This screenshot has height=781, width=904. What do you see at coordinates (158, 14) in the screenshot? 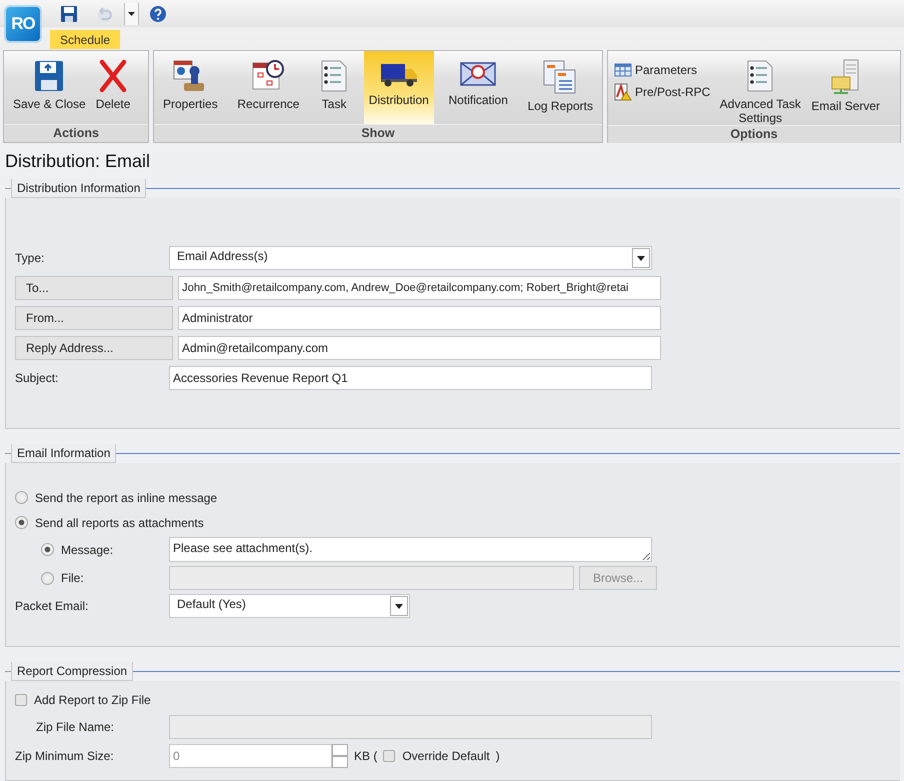
I see `help-icon` at bounding box center [158, 14].